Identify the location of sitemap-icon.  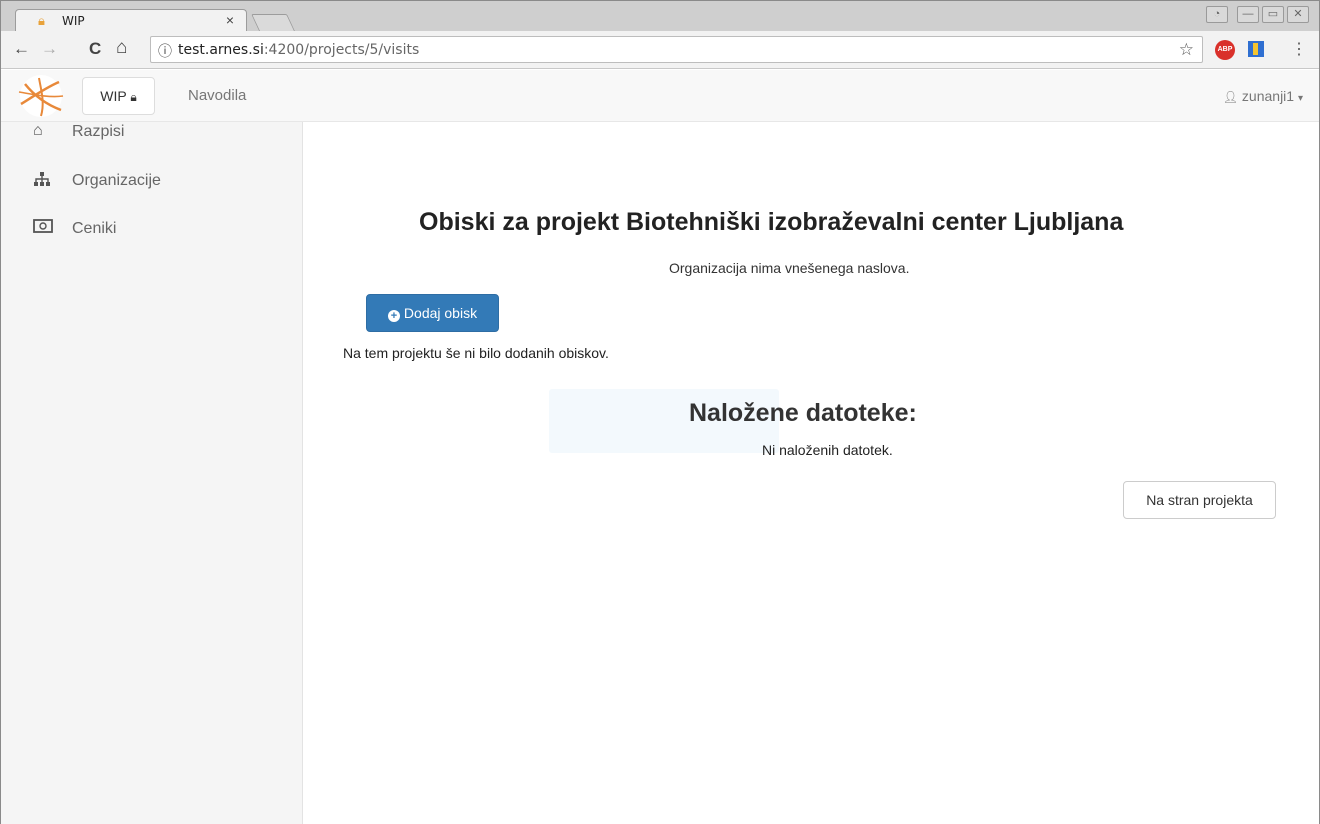
(42, 181).